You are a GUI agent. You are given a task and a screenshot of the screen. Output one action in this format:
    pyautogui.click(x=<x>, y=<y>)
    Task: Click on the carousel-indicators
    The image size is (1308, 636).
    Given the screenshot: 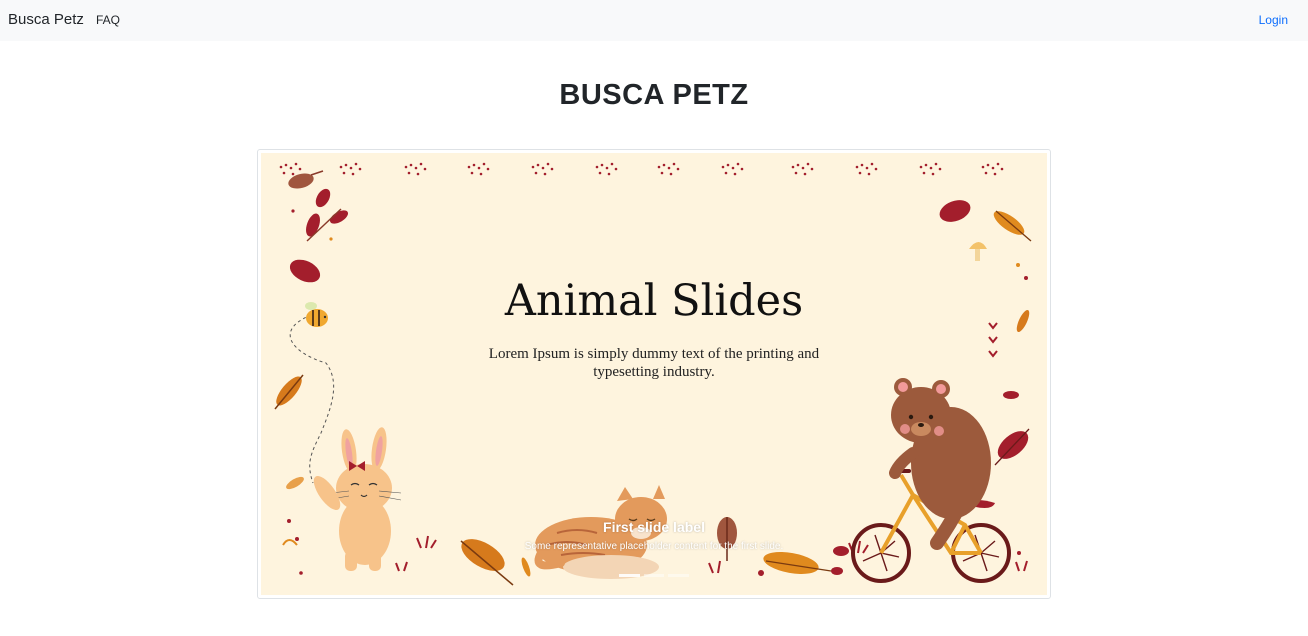 What is the action you would take?
    pyautogui.click(x=654, y=575)
    